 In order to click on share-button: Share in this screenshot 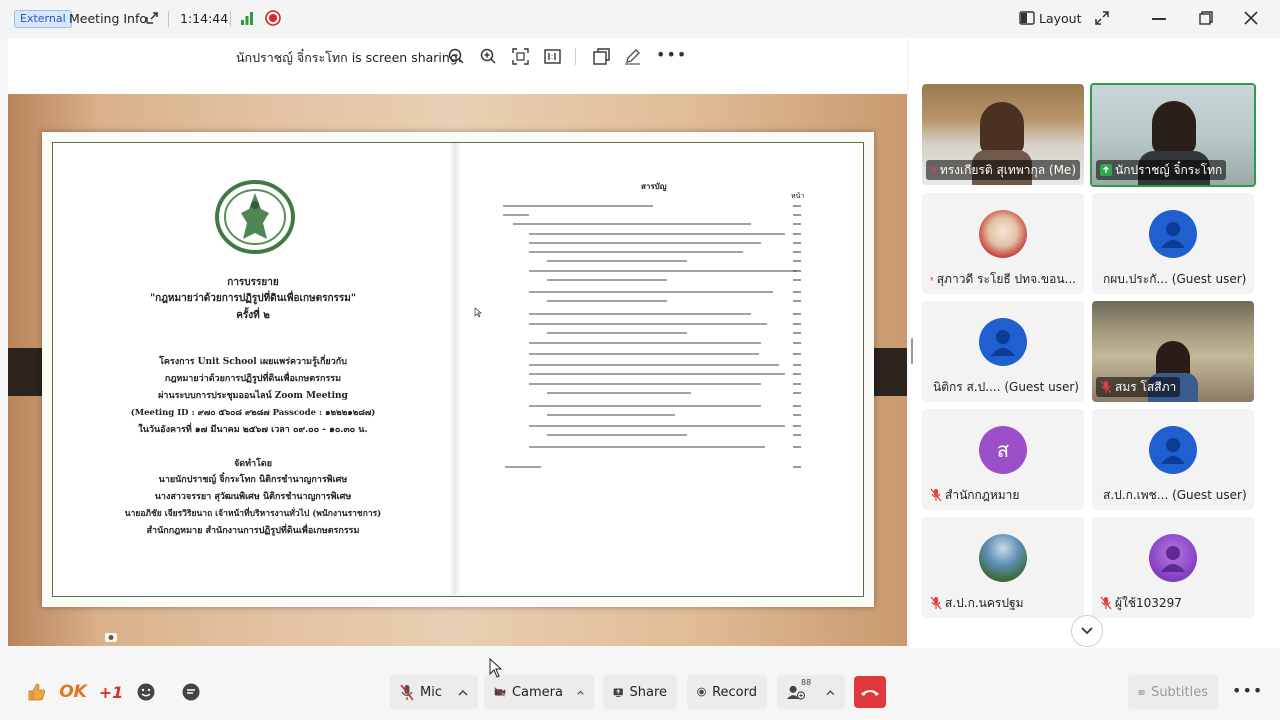, I will do `click(640, 692)`.